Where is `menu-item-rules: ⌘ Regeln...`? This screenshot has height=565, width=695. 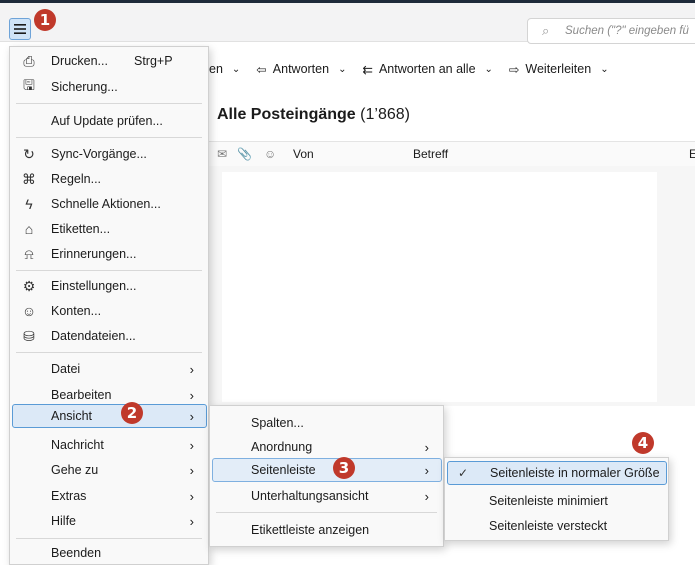
menu-item-rules: ⌘ Regeln... is located at coordinates (109, 179).